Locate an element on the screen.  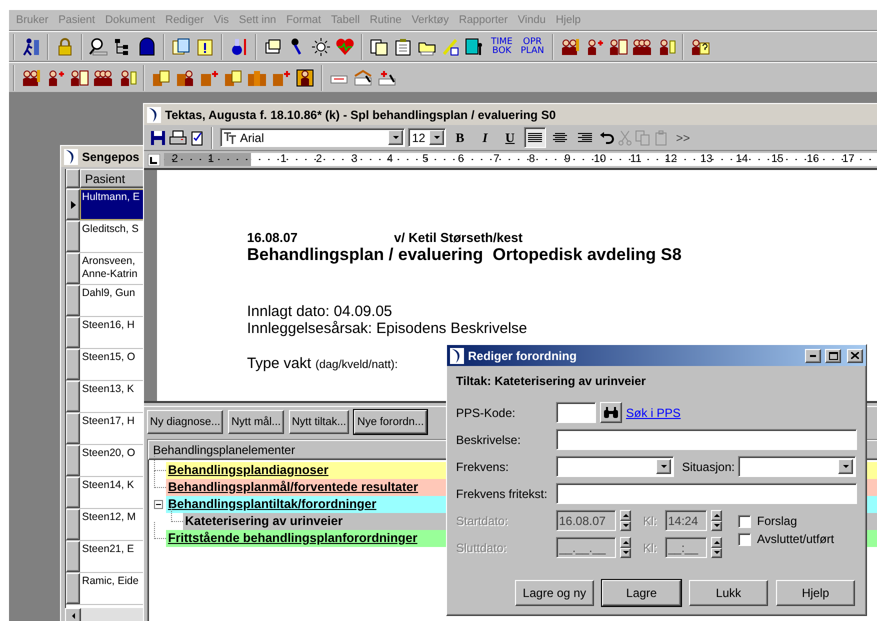
minimize-icon is located at coordinates (813, 355).